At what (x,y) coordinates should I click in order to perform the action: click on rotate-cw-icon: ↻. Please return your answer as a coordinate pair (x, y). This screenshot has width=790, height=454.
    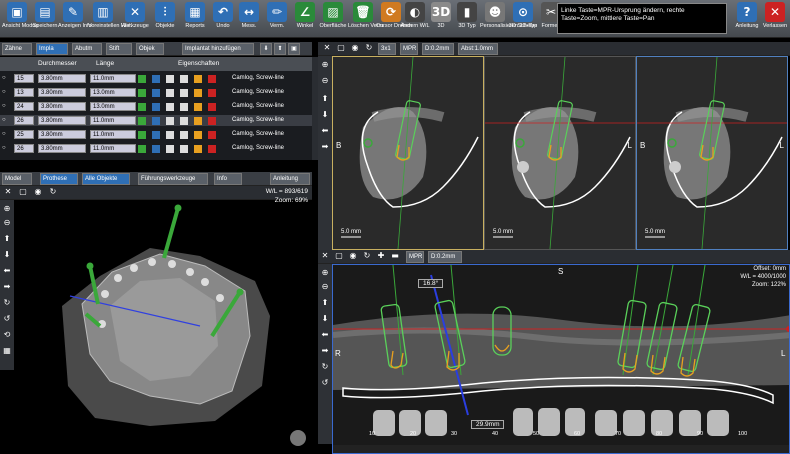
    Looking at the image, I should click on (7, 303).